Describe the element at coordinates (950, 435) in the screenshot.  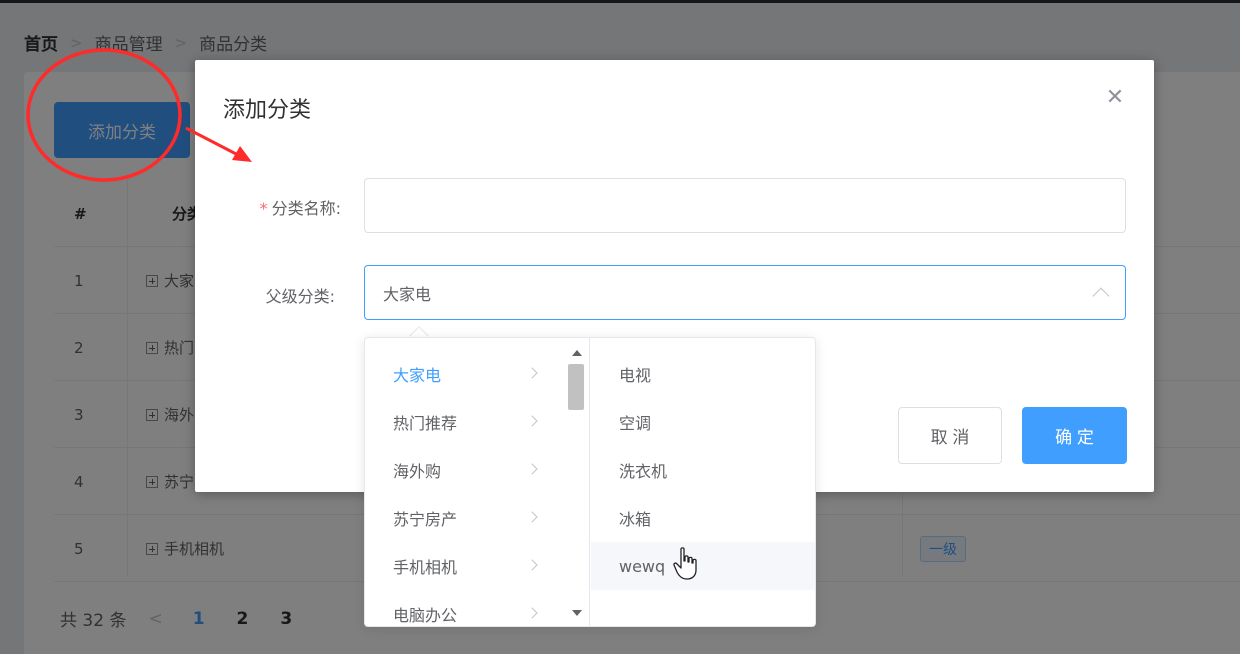
I see `cancel-button: 取 消` at that location.